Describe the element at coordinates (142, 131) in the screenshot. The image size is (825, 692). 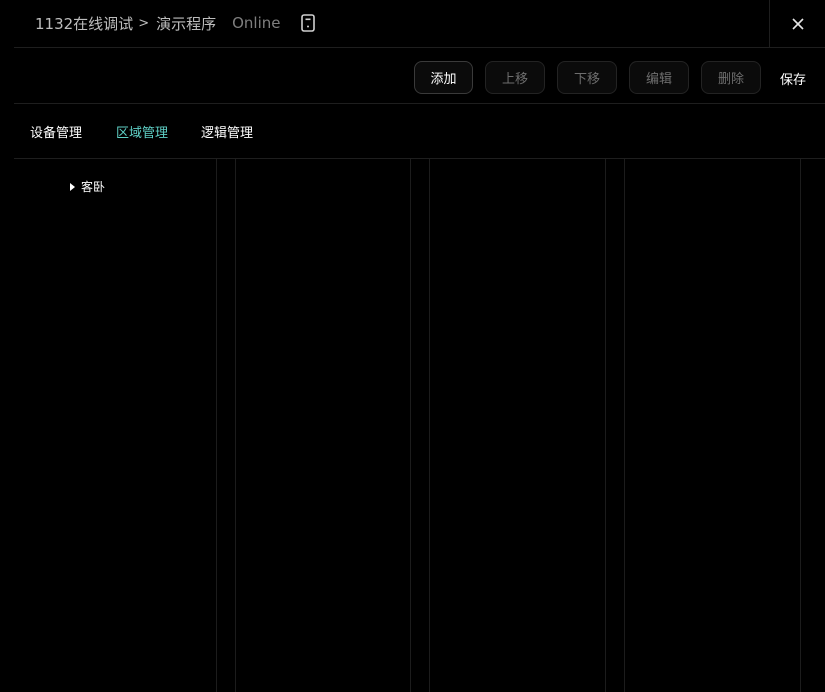
I see `tab-region-management: 区域管理` at that location.